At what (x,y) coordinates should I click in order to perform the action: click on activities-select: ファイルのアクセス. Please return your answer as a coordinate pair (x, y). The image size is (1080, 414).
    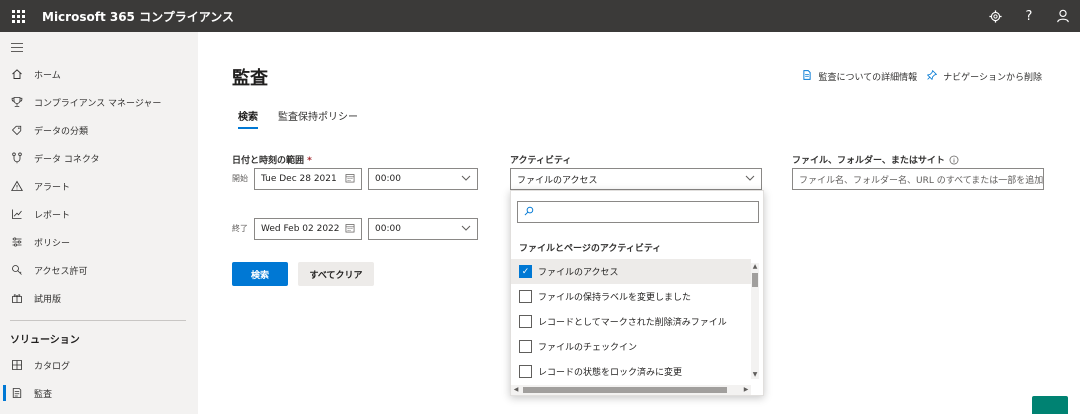
    Looking at the image, I should click on (636, 179).